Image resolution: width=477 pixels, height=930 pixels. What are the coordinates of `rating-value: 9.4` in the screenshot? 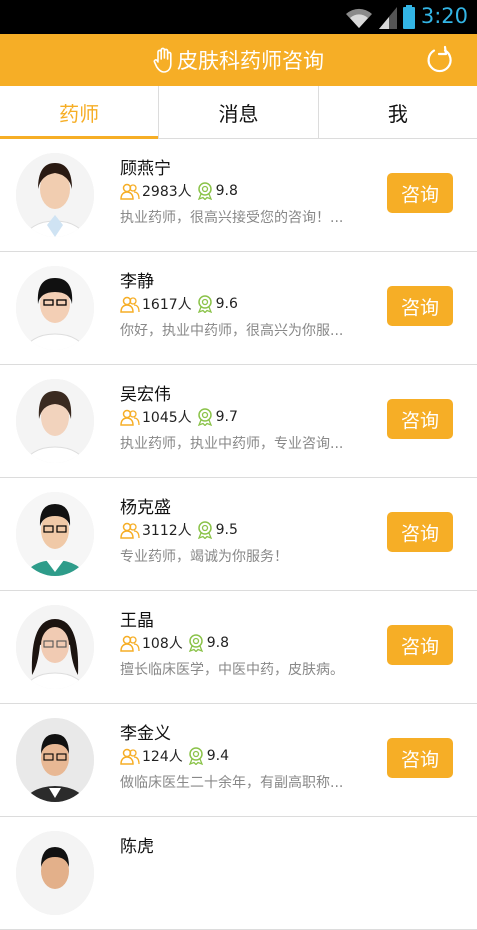 It's located at (217, 756).